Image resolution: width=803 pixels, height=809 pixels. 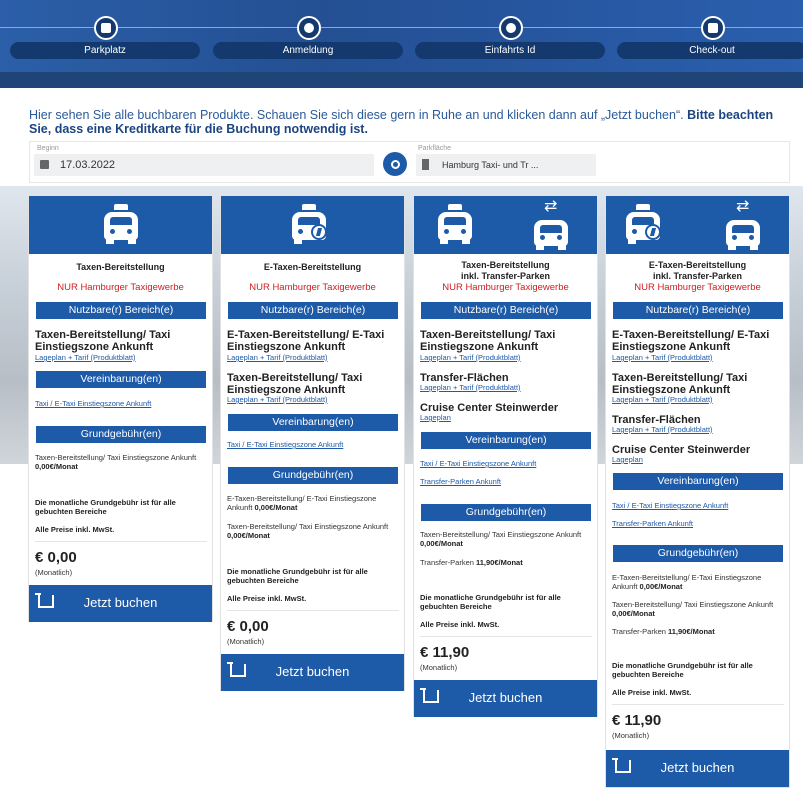 What do you see at coordinates (401, 27) in the screenshot?
I see `stepper-line` at bounding box center [401, 27].